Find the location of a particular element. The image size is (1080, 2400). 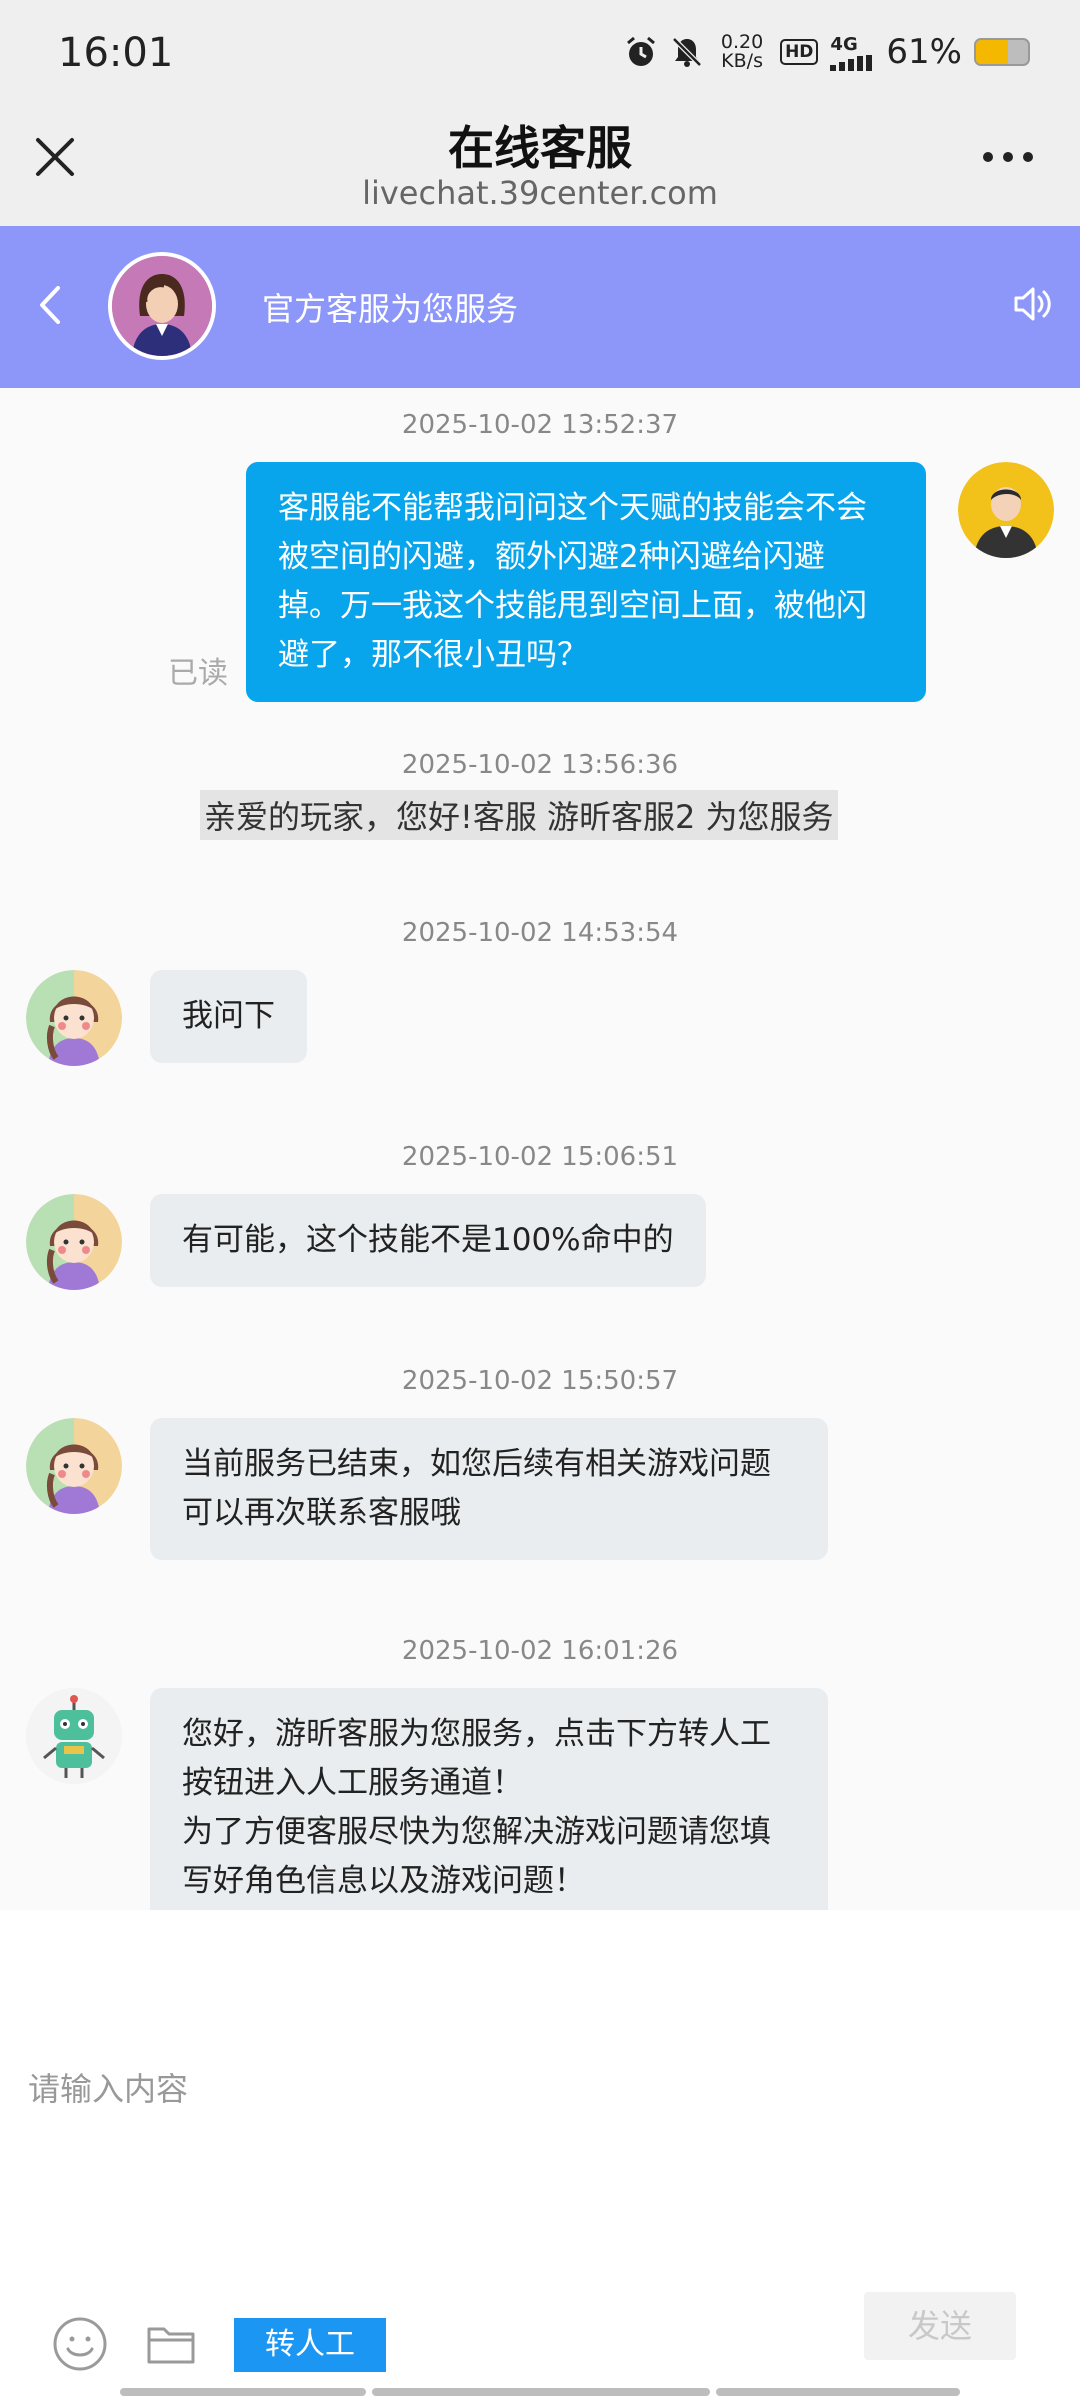

speaker-icon is located at coordinates (1032, 304).